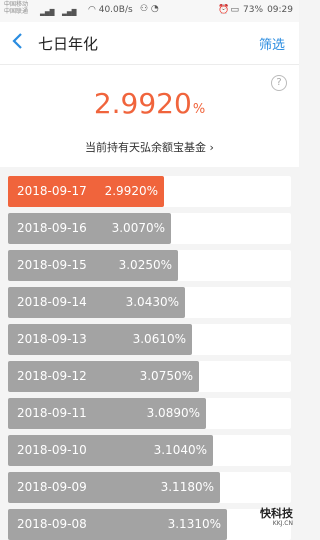 This screenshot has height=540, width=320. Describe the element at coordinates (16, 4) in the screenshot. I see `carrier-1: 中国移动` at that location.